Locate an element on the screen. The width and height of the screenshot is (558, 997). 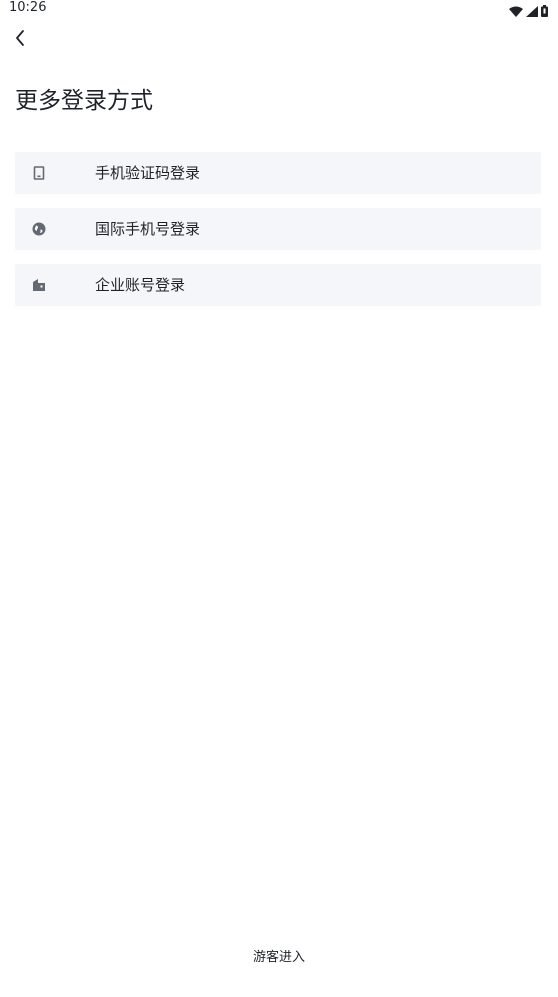
international-phone-login-option: 国际手机号登录 is located at coordinates (278, 229).